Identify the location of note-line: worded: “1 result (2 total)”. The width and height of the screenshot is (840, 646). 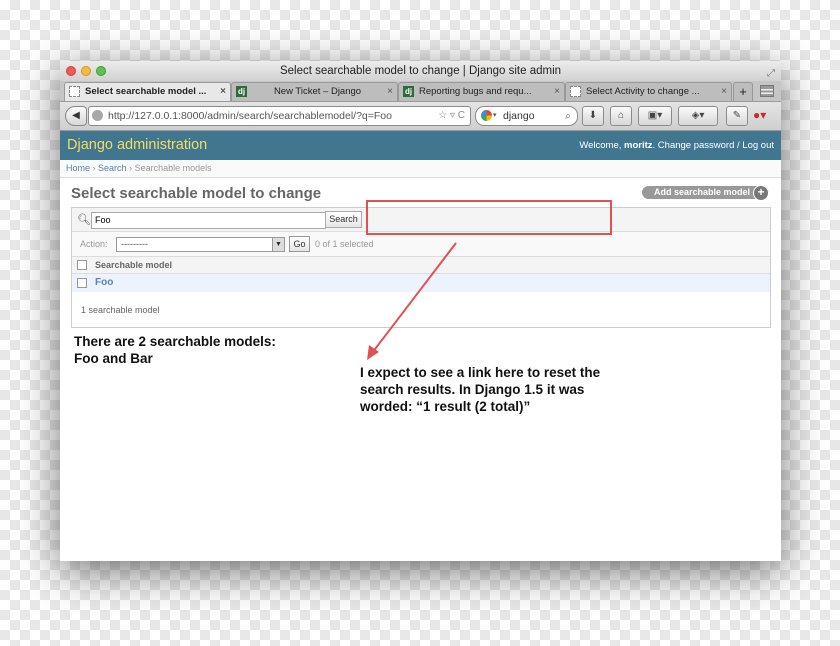
(445, 406).